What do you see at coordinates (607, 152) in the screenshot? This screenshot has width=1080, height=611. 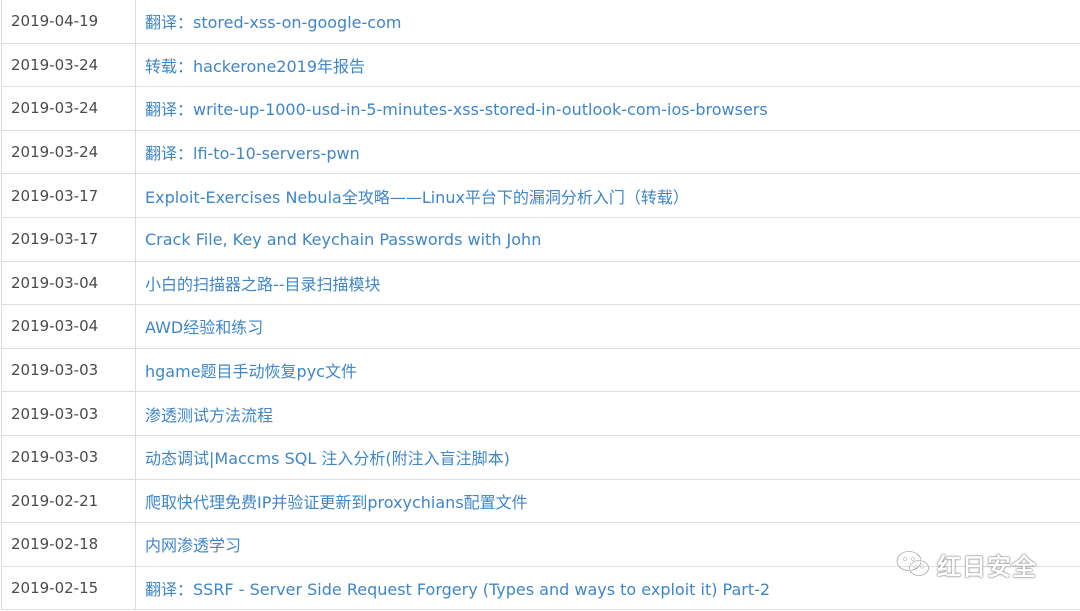 I see `post-title-cell: 翻译：lfi-to-10-servers-pwn` at bounding box center [607, 152].